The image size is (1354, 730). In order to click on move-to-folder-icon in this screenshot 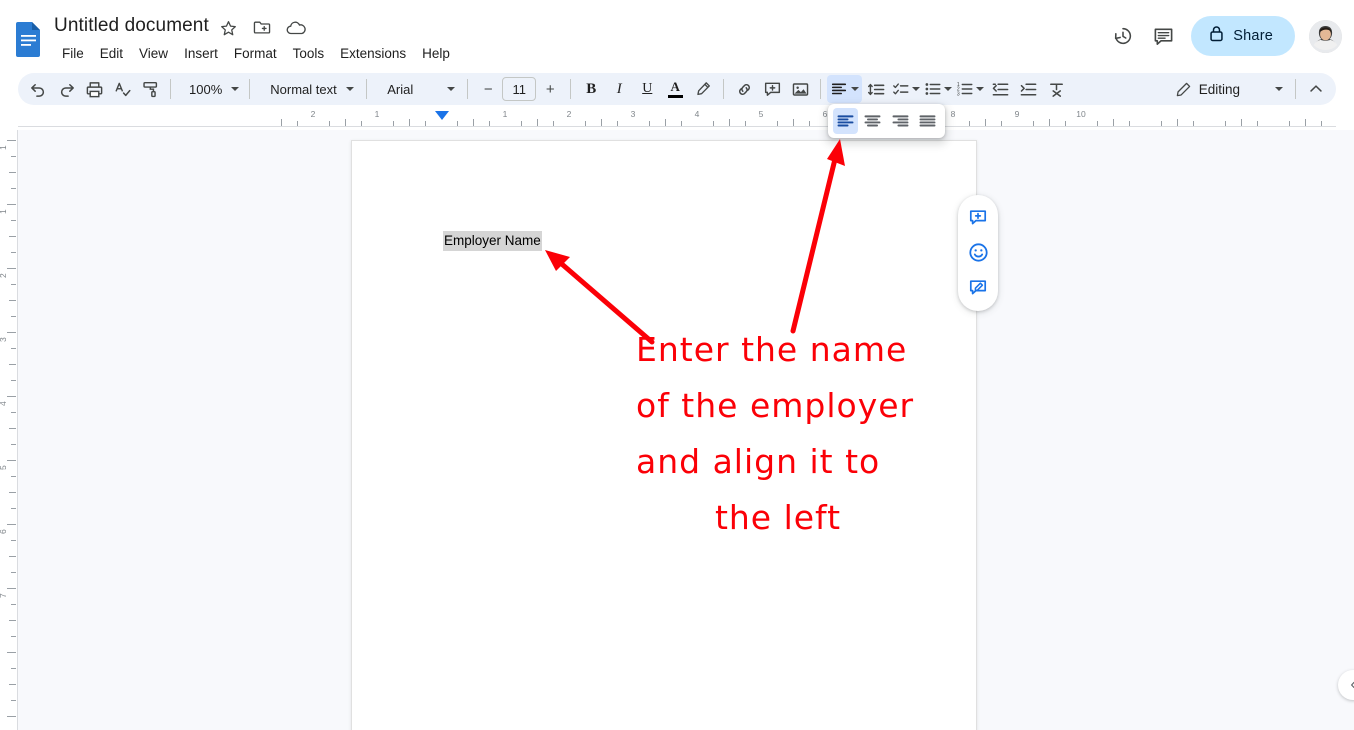, I will do `click(262, 28)`.